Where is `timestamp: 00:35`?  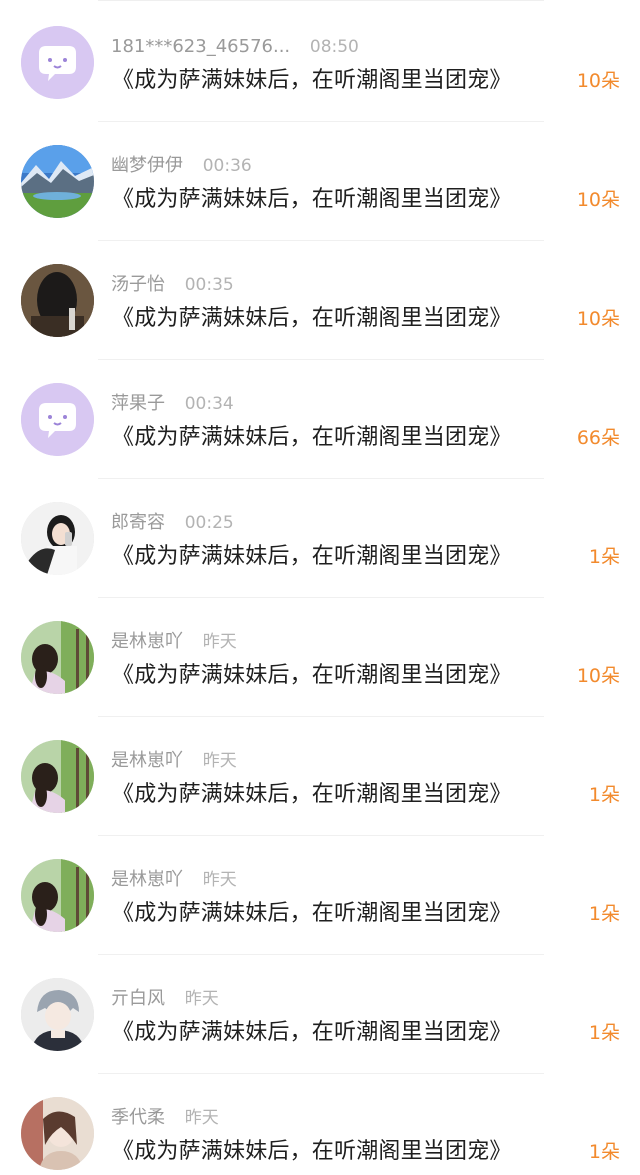
timestamp: 00:35 is located at coordinates (209, 285).